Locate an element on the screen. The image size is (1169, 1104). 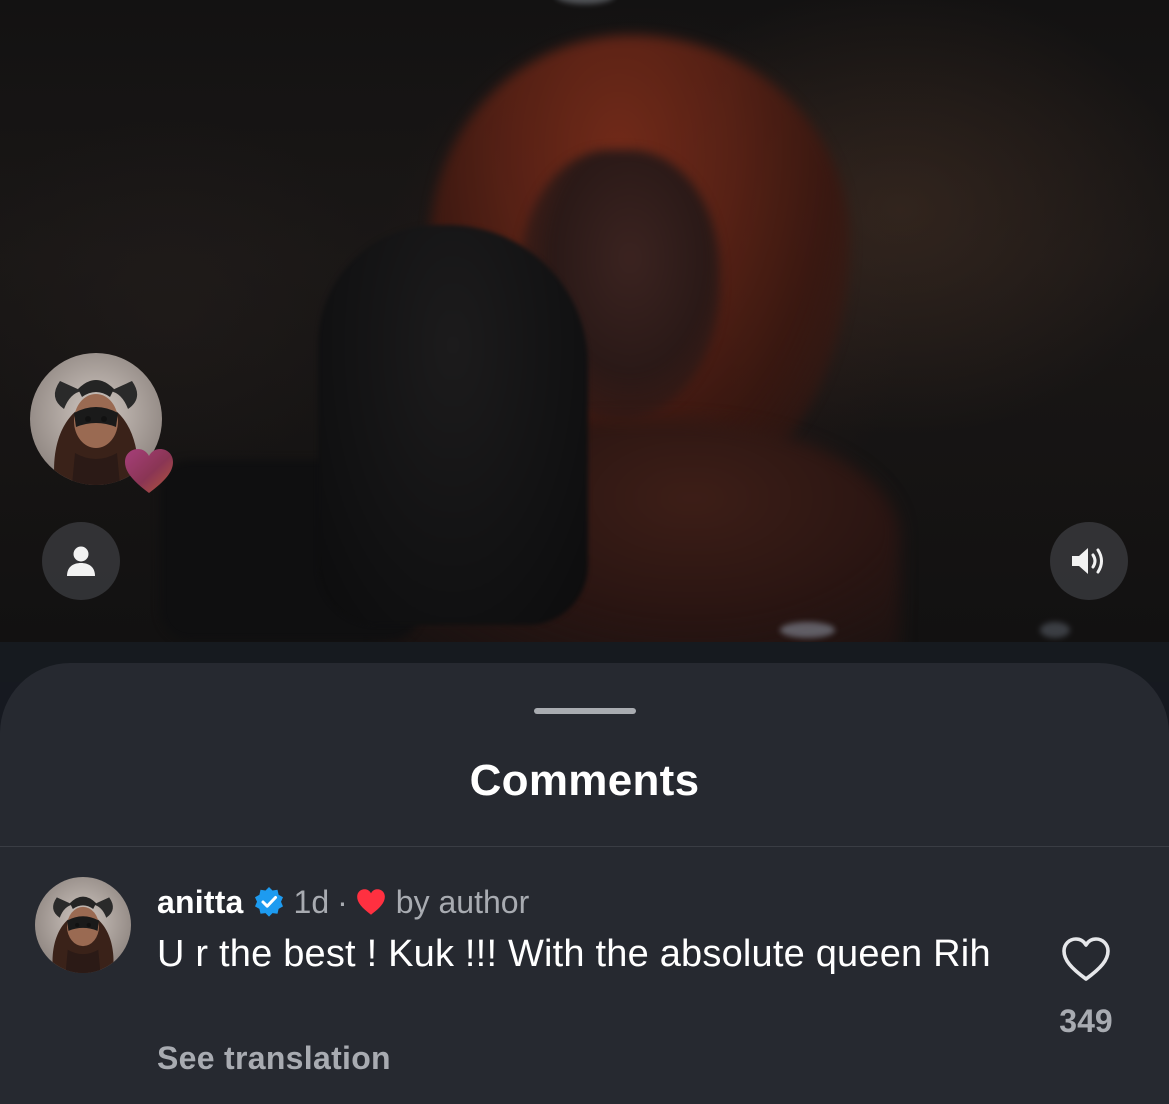
gradient-heart-icon is located at coordinates (149, 471).